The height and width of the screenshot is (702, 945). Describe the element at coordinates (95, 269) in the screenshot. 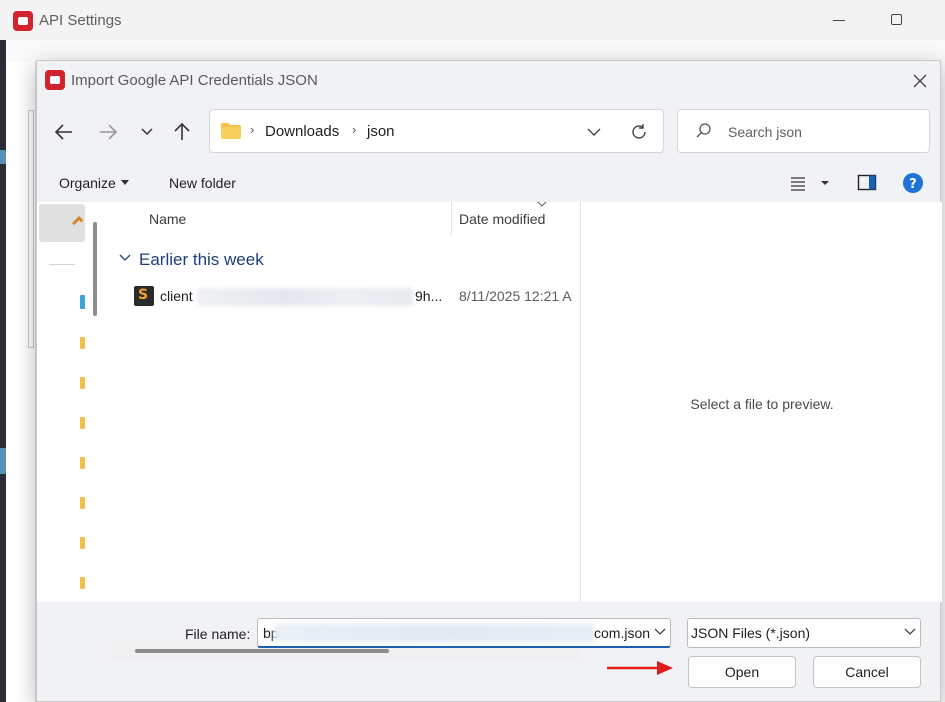

I see `nav-scrollbar` at that location.